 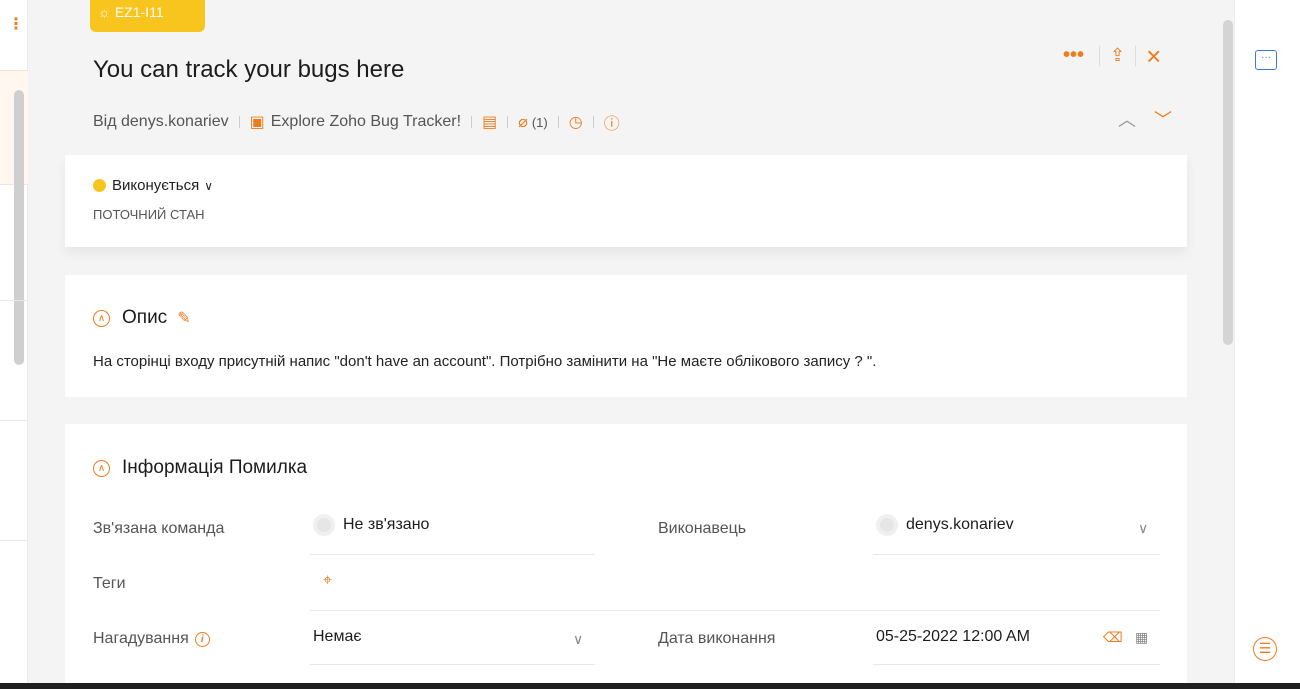 What do you see at coordinates (141, 638) in the screenshot?
I see `reminder-label: Нагадування` at bounding box center [141, 638].